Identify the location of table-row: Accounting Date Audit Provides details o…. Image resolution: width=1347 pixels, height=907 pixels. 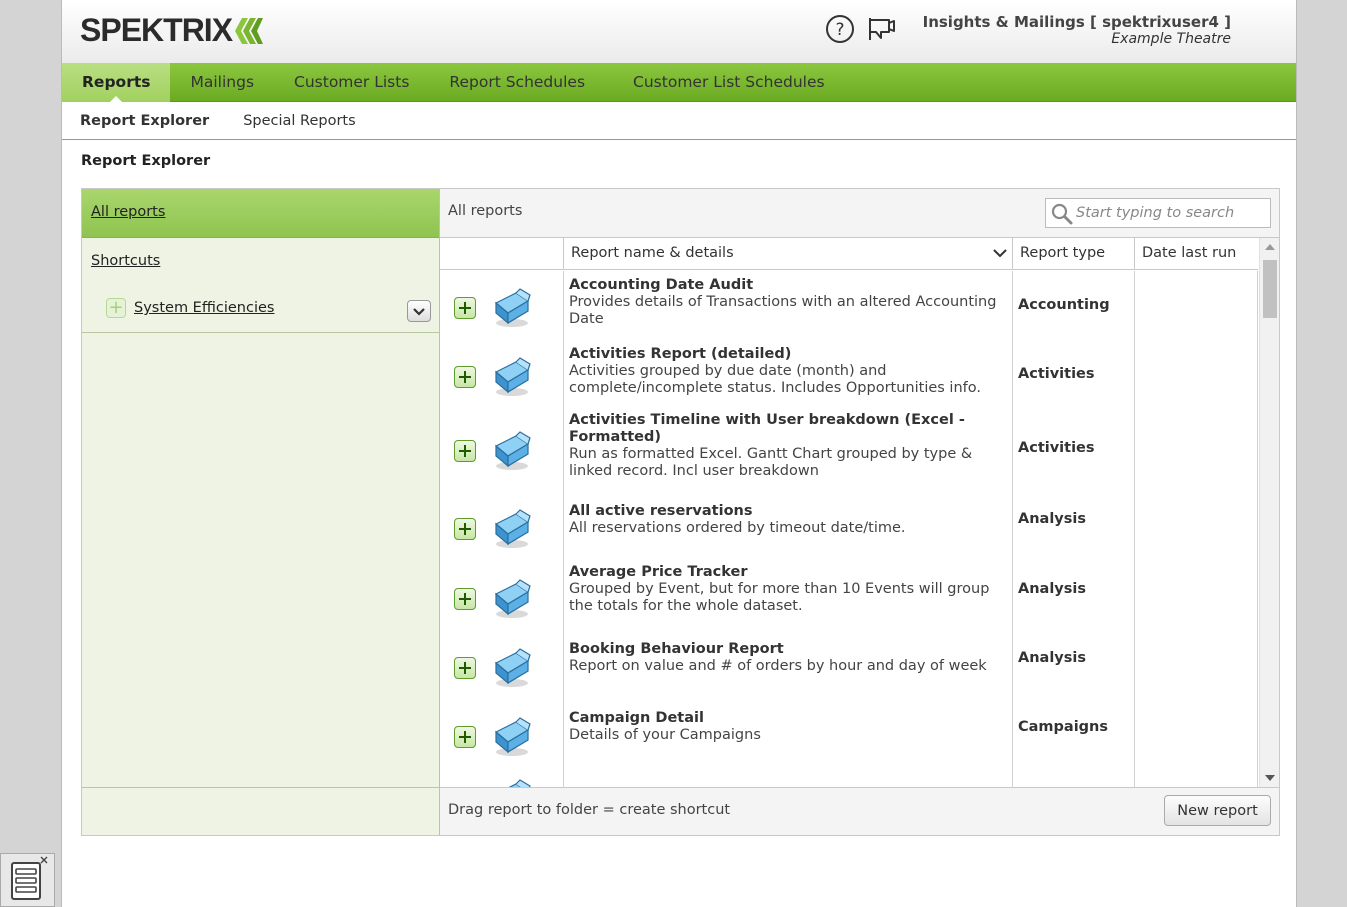
(849, 307).